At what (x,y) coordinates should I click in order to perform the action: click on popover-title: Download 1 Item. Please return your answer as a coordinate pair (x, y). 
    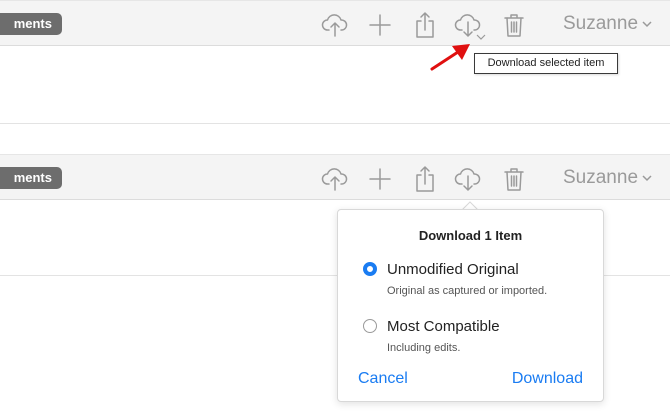
    Looking at the image, I should click on (470, 235).